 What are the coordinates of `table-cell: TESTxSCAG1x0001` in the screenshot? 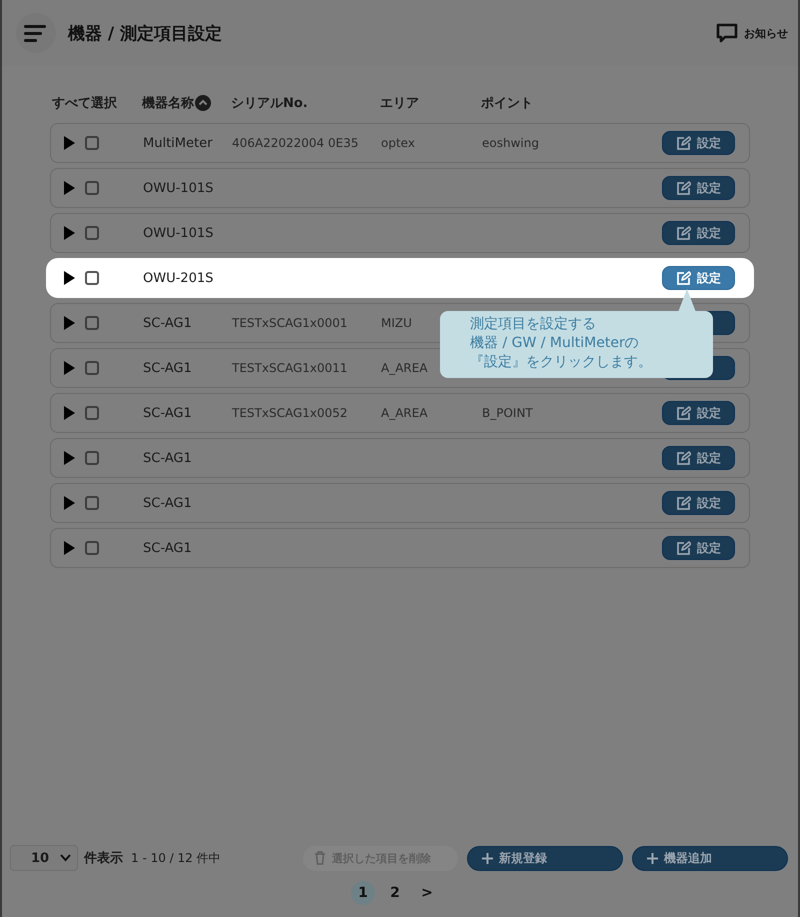 It's located at (290, 323).